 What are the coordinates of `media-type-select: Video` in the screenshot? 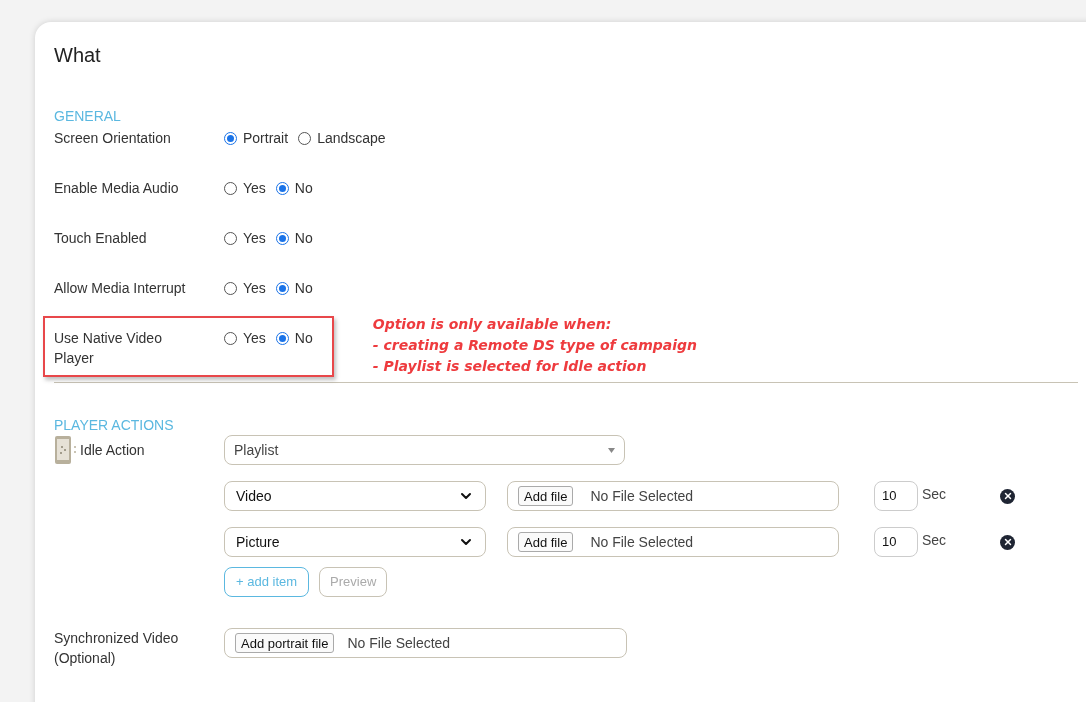 It's located at (355, 496).